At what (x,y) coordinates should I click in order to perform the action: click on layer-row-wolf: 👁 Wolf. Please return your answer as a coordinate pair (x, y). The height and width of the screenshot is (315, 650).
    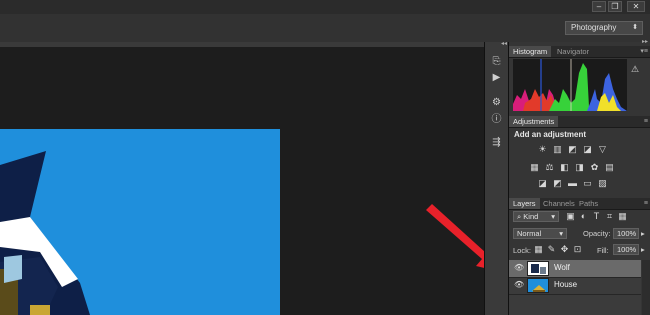
    Looking at the image, I should click on (575, 269).